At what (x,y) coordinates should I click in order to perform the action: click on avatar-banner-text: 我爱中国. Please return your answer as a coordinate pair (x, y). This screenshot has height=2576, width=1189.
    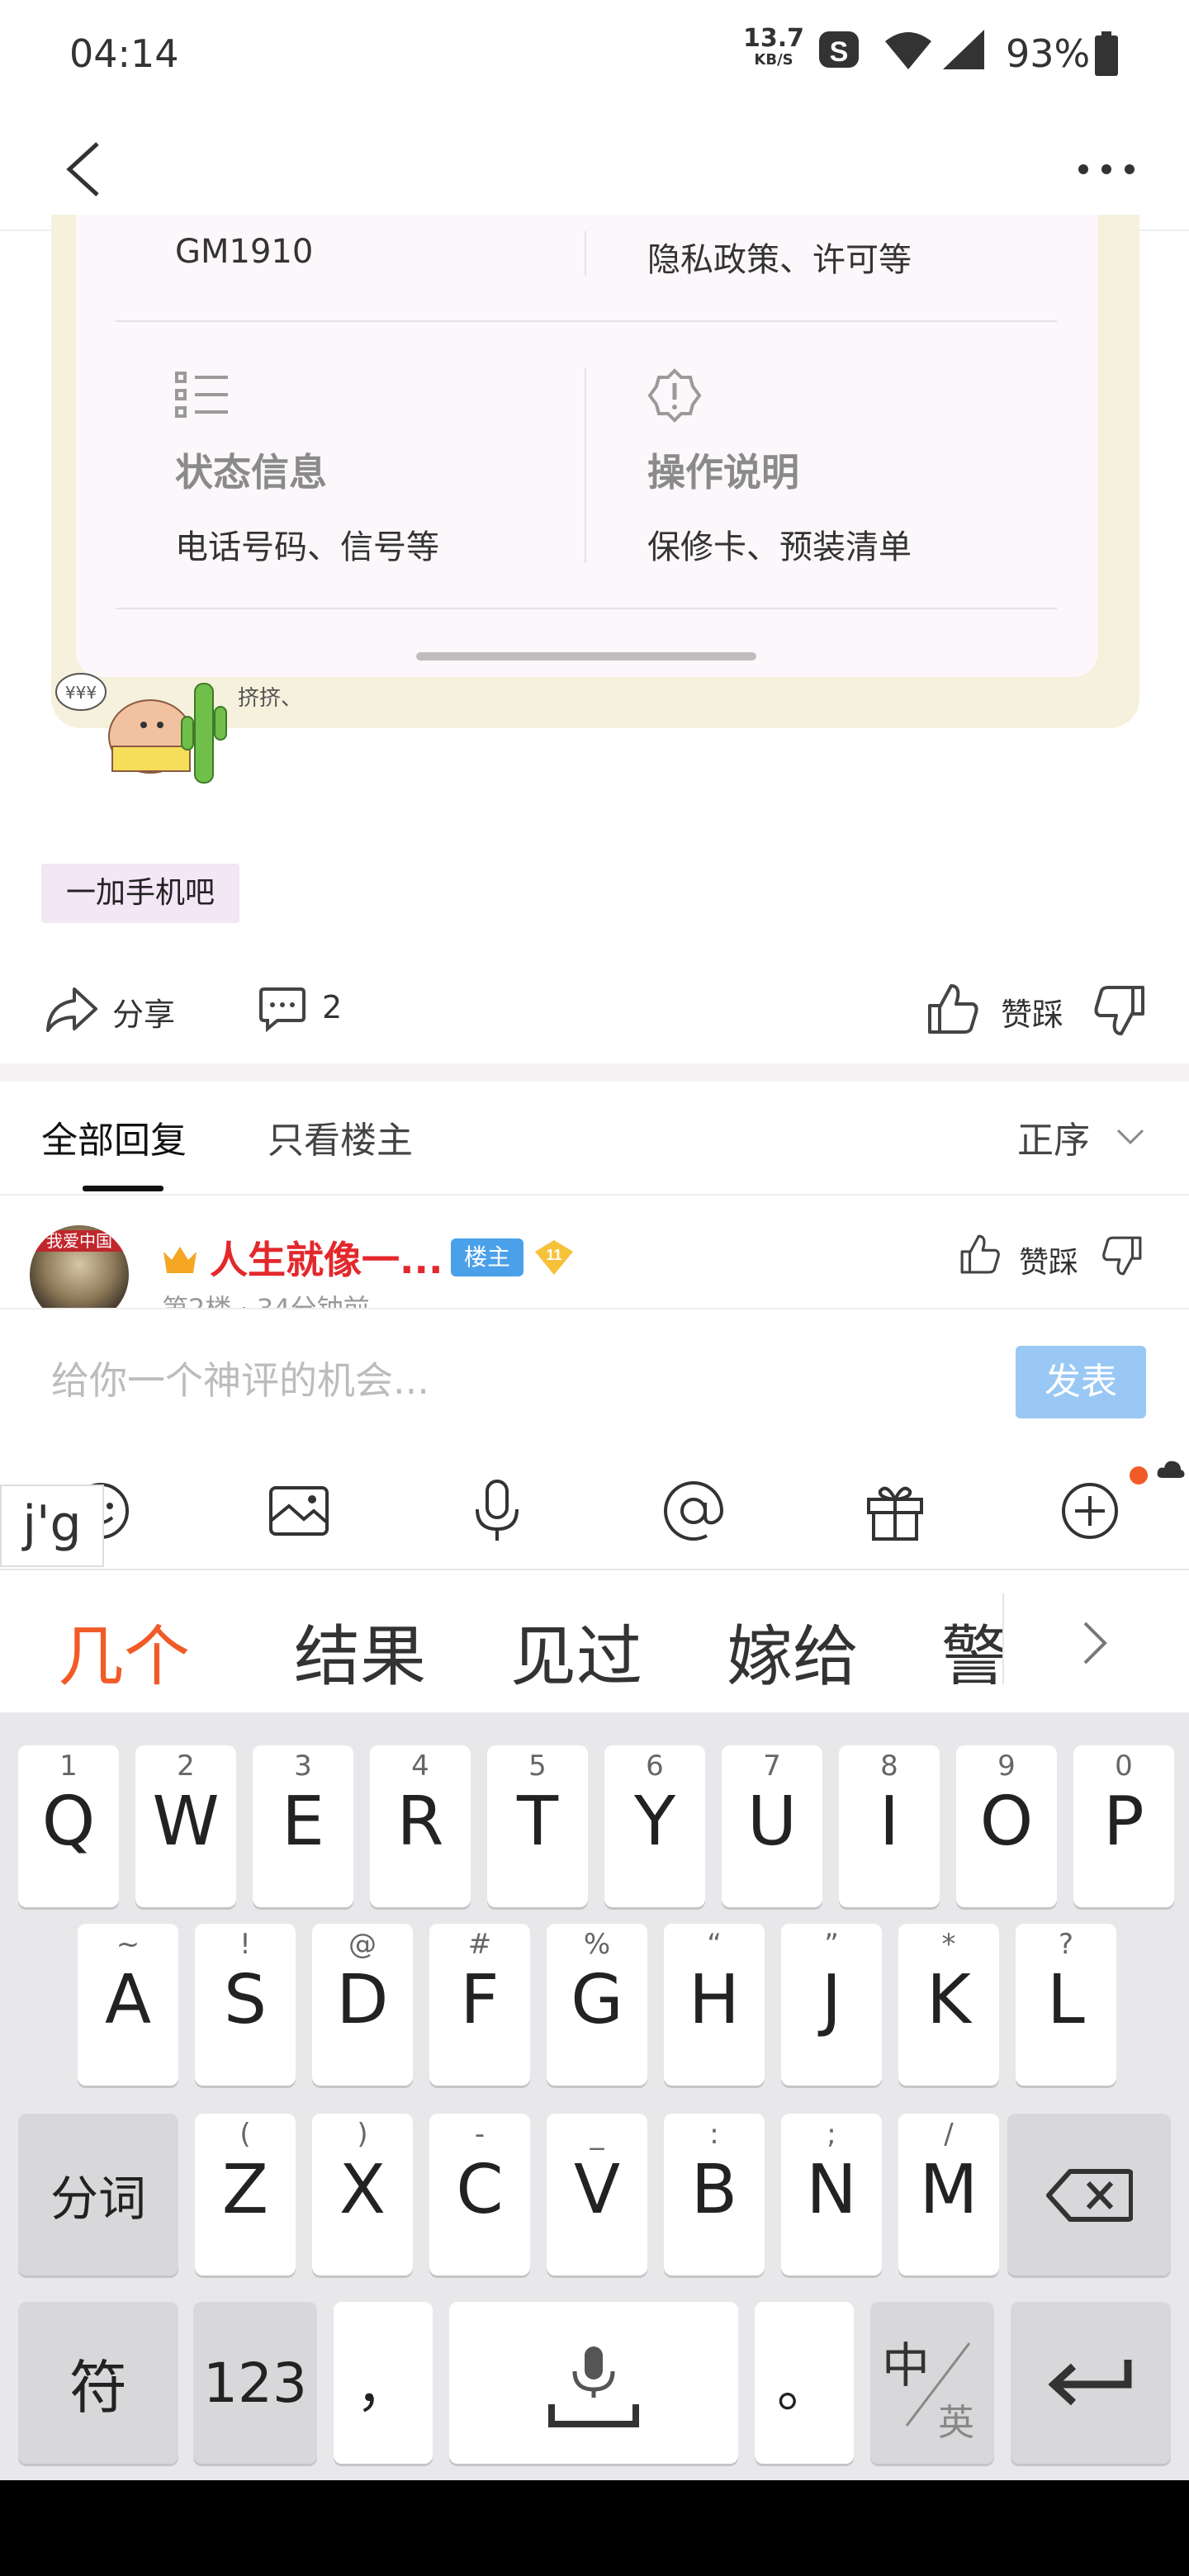
    Looking at the image, I should click on (79, 1241).